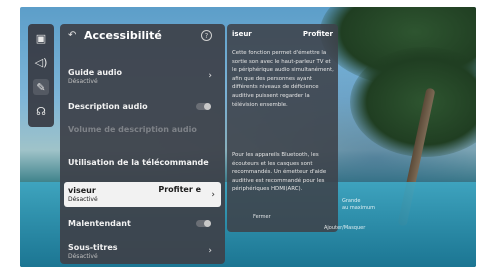 This screenshot has width=485, height=273. I want to click on sous-titres-label: Sous-titres, so click(93, 247).